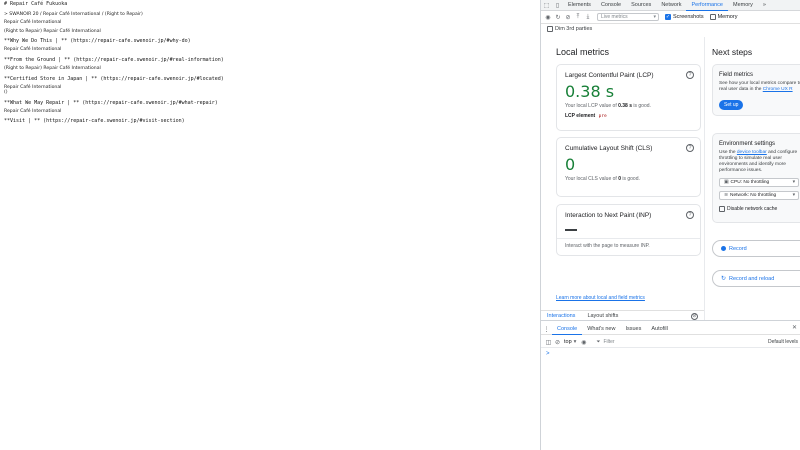  I want to click on tab-console: Console, so click(611, 5).